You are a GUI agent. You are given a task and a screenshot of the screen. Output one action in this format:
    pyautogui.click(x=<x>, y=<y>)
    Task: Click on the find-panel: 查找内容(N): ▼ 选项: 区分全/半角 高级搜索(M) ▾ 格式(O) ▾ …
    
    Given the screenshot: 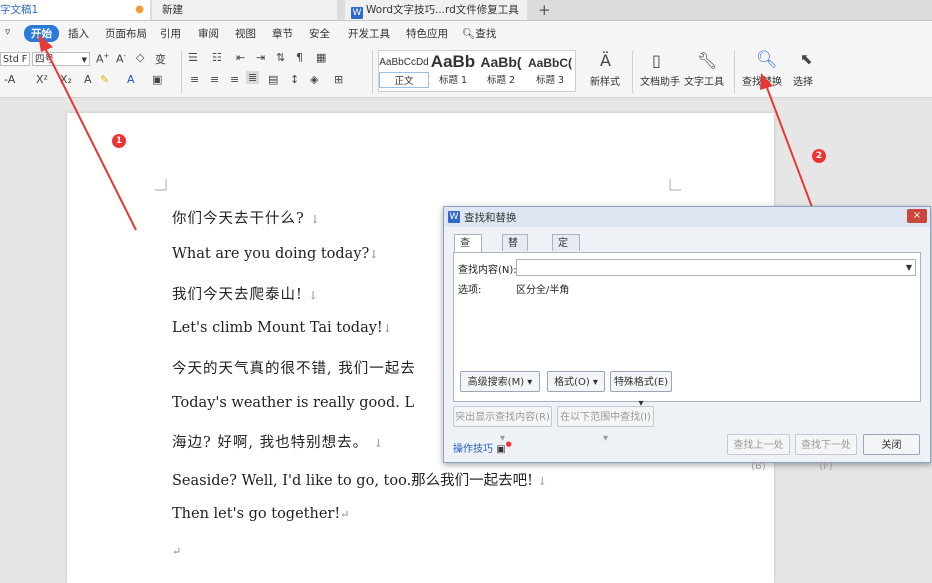 What is the action you would take?
    pyautogui.click(x=687, y=330)
    